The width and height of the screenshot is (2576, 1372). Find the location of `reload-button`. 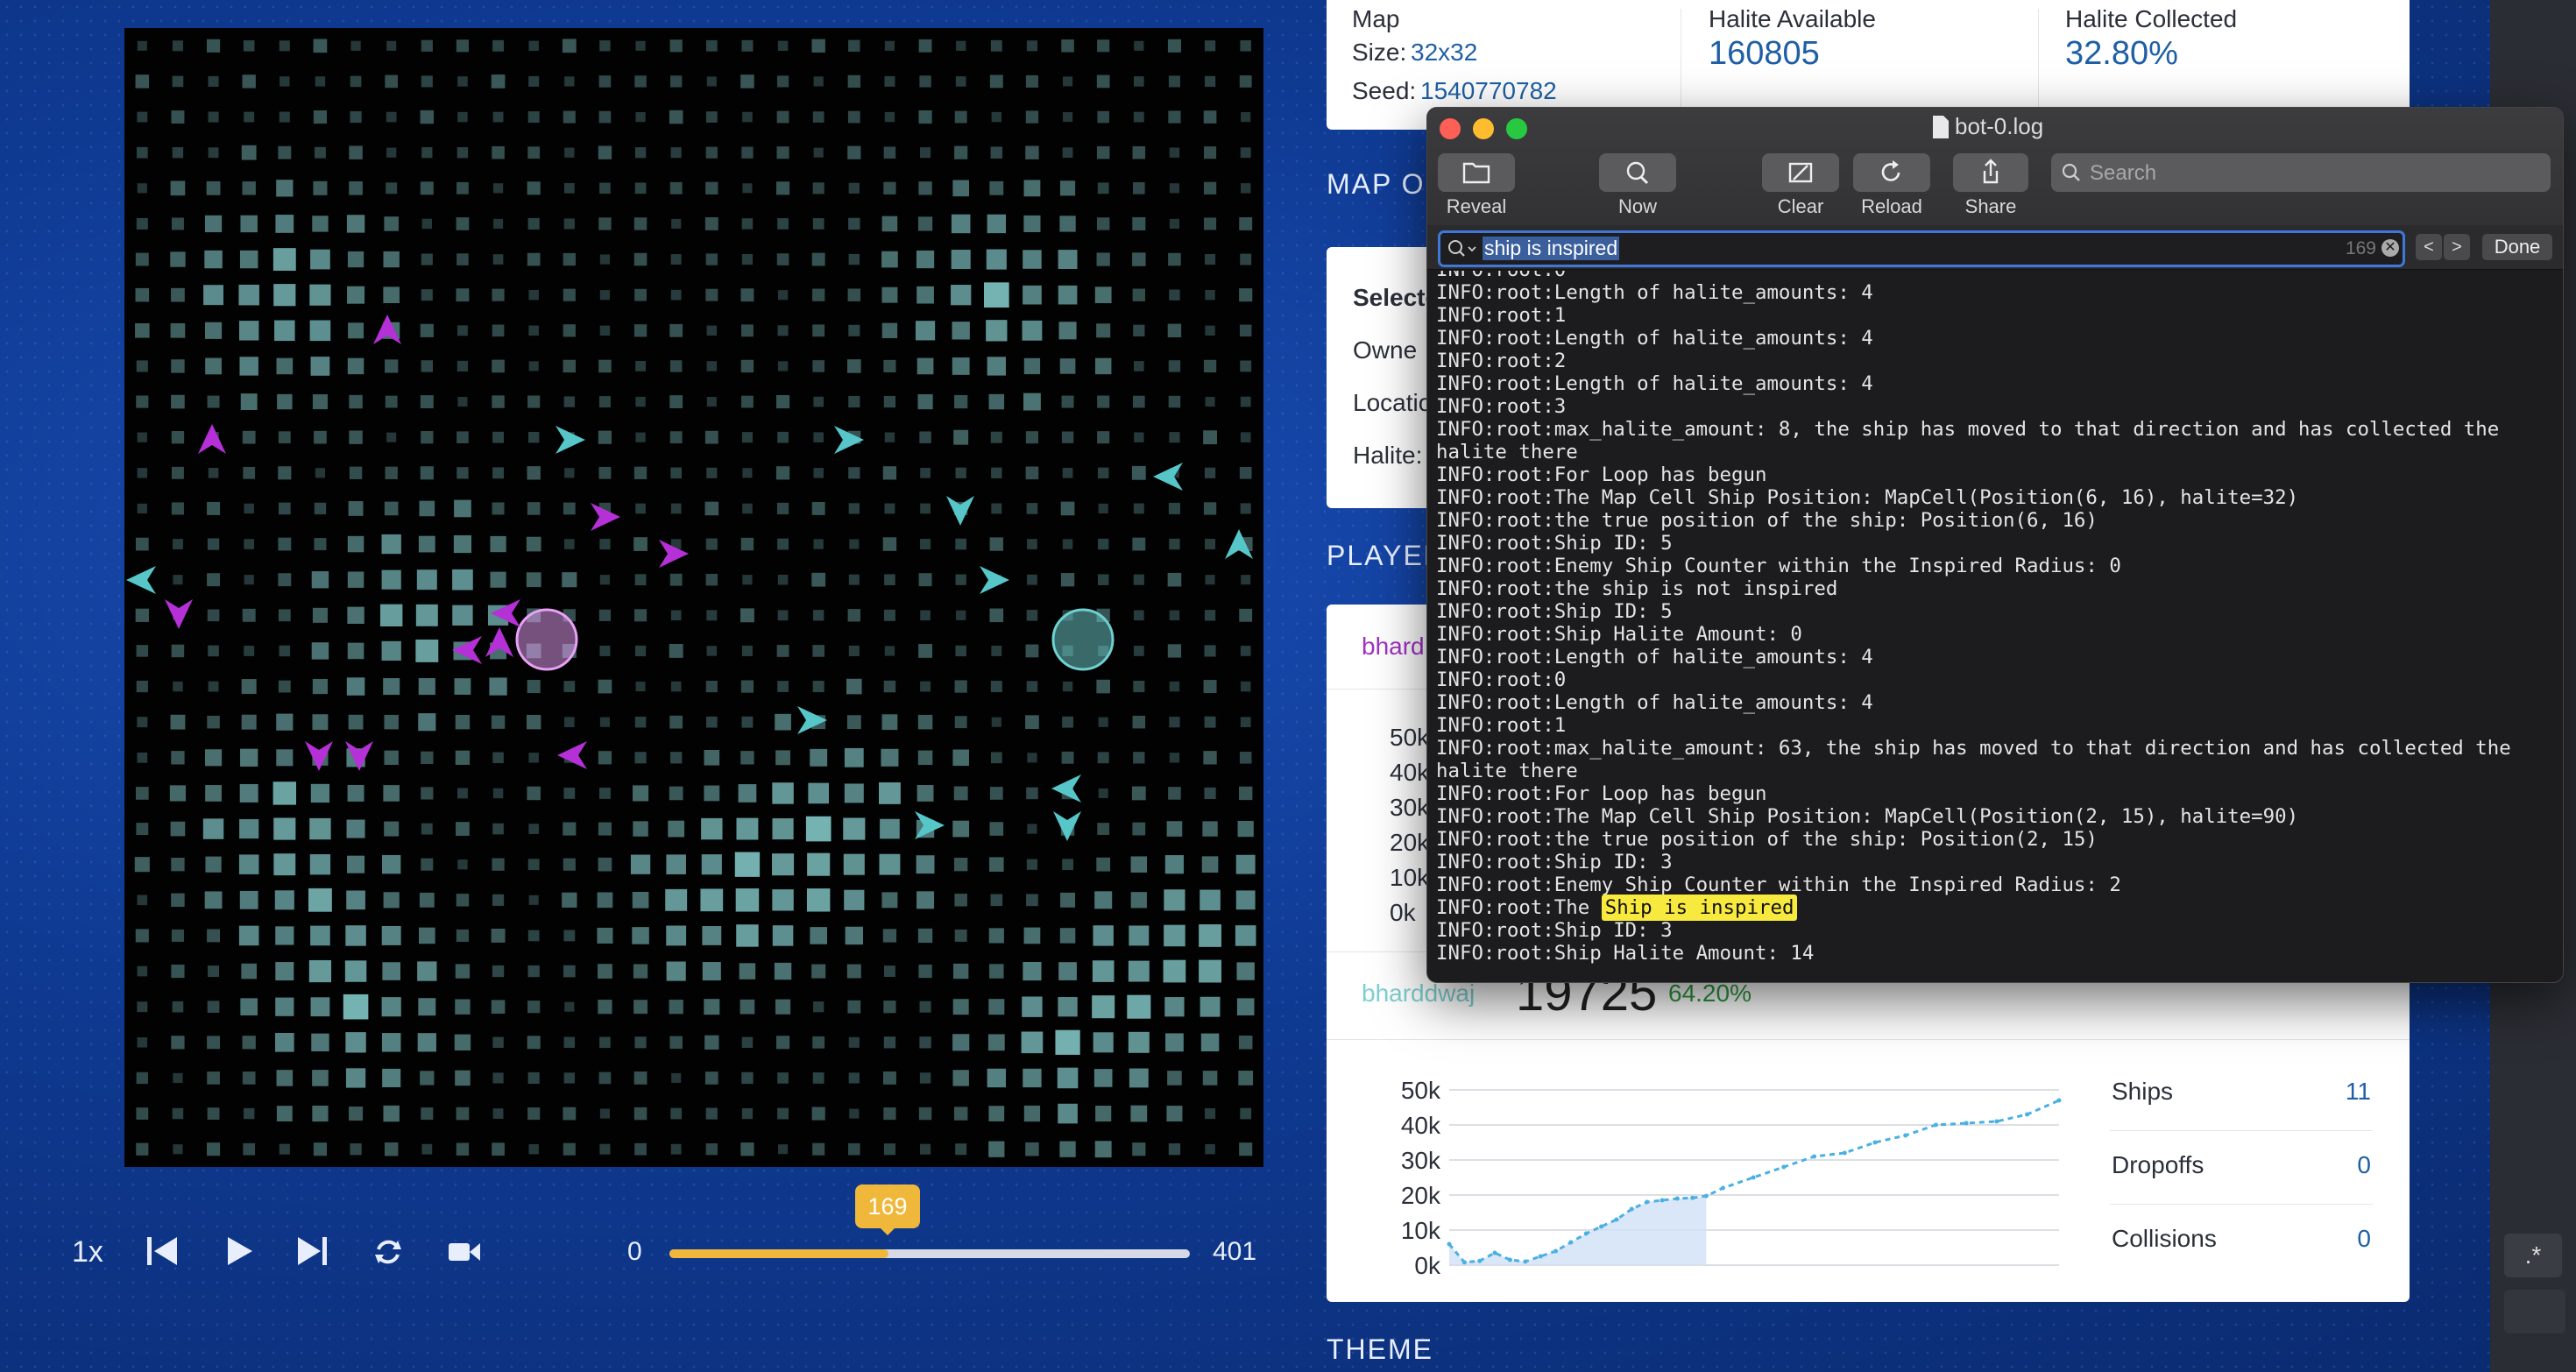

reload-button is located at coordinates (1891, 173).